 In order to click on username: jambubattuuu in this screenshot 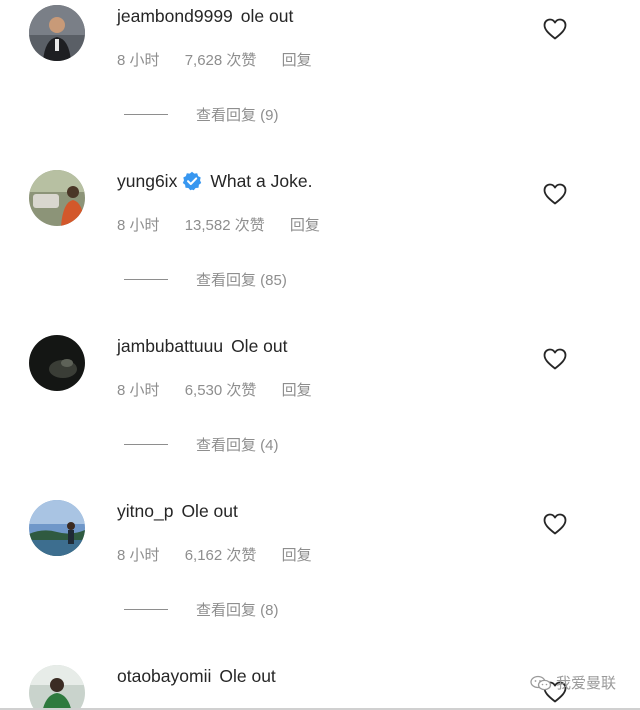, I will do `click(170, 346)`.